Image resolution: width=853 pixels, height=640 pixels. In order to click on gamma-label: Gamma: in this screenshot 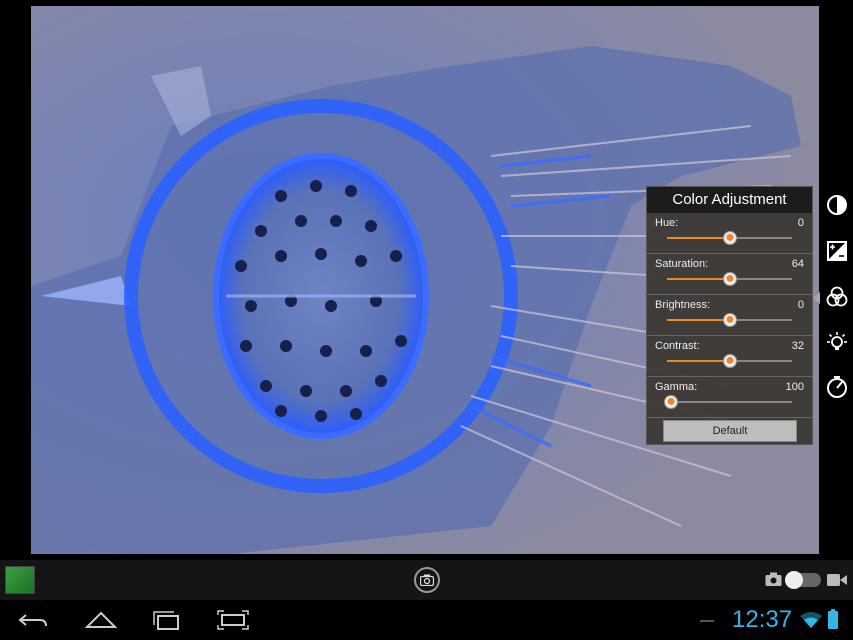, I will do `click(676, 387)`.